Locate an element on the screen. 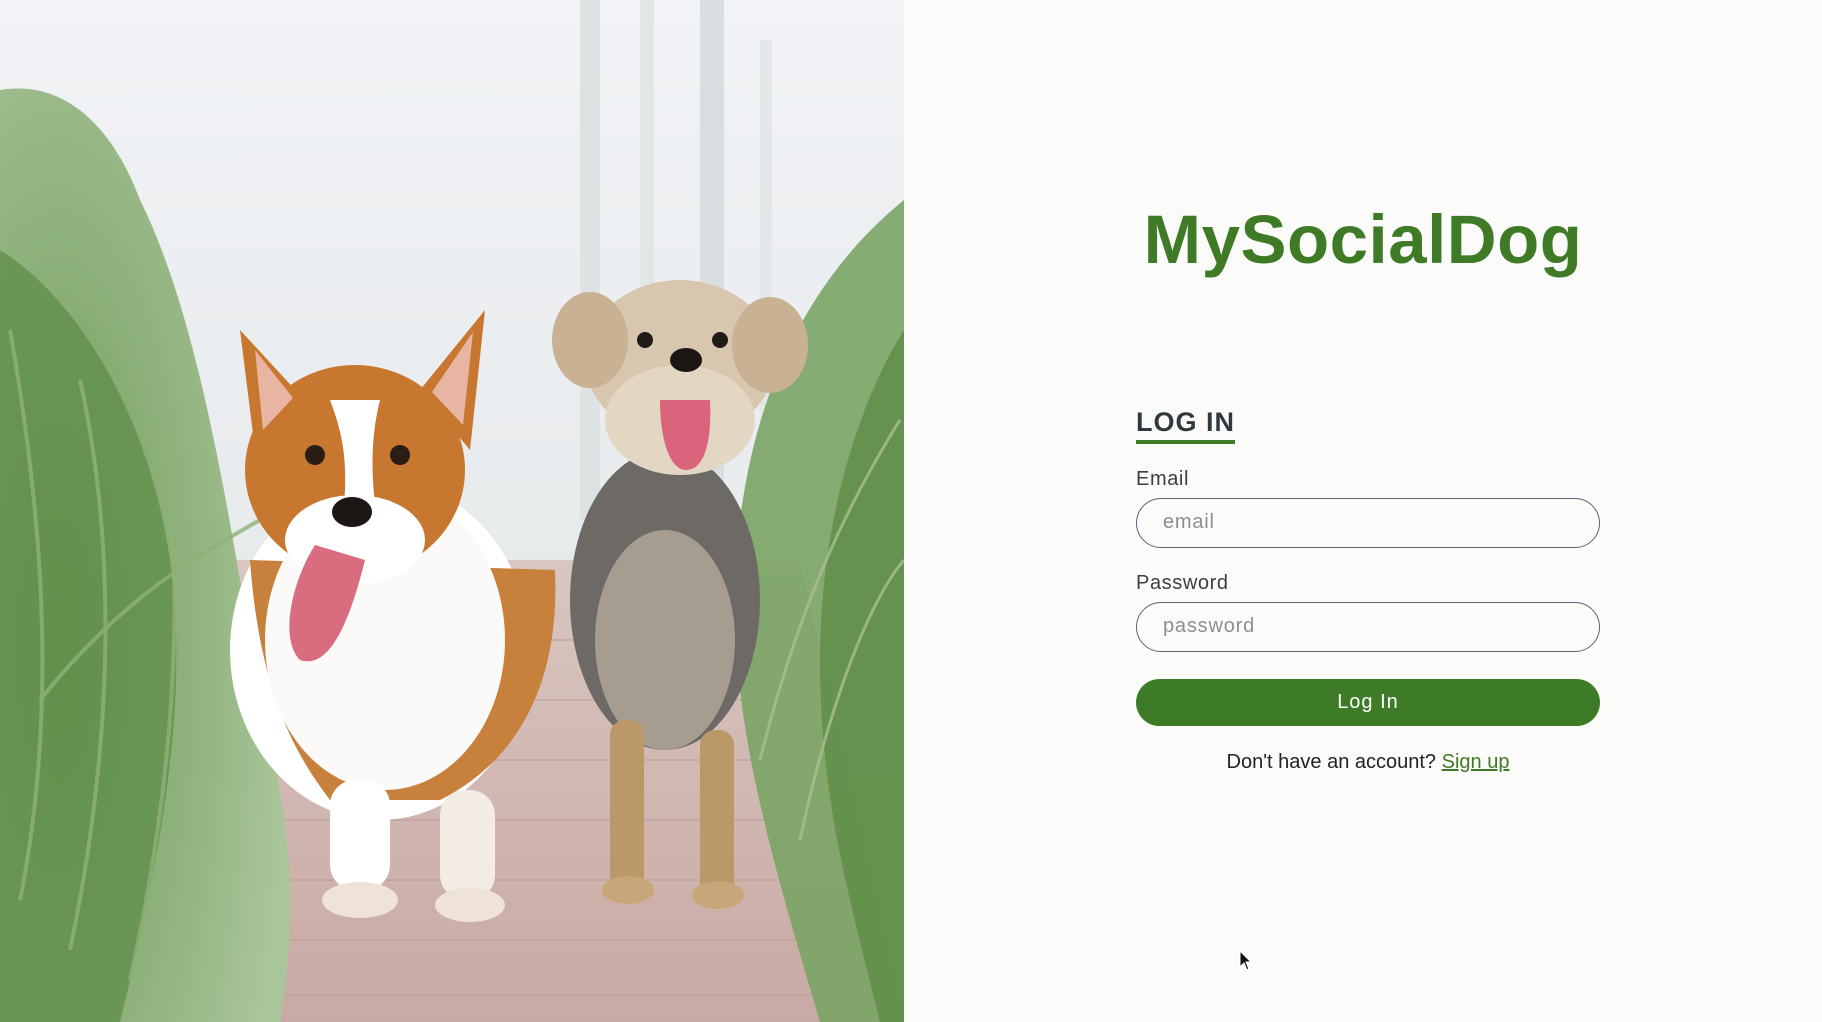 The image size is (1822, 1022). signup-row: Don't have an account? Sign up is located at coordinates (1368, 762).